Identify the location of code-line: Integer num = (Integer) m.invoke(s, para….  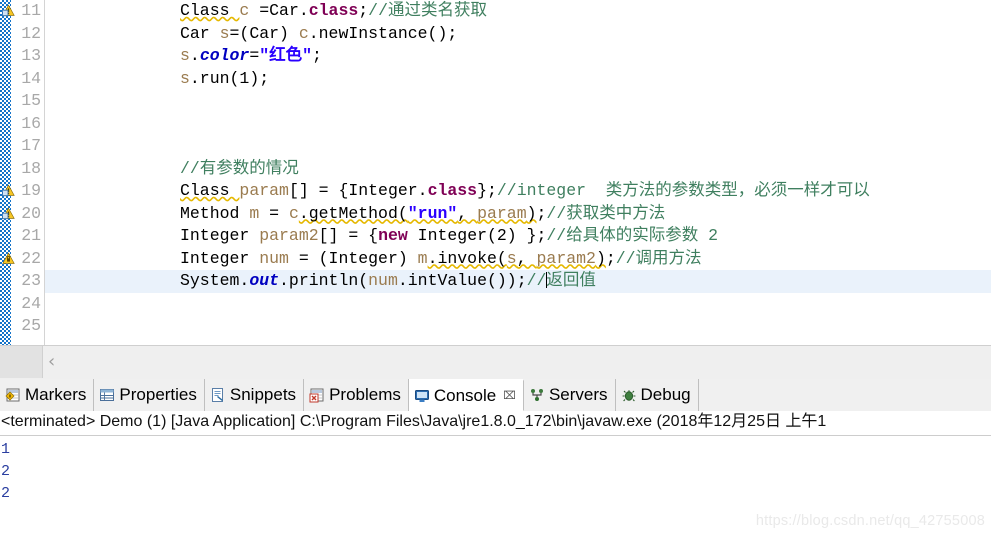
(518, 259).